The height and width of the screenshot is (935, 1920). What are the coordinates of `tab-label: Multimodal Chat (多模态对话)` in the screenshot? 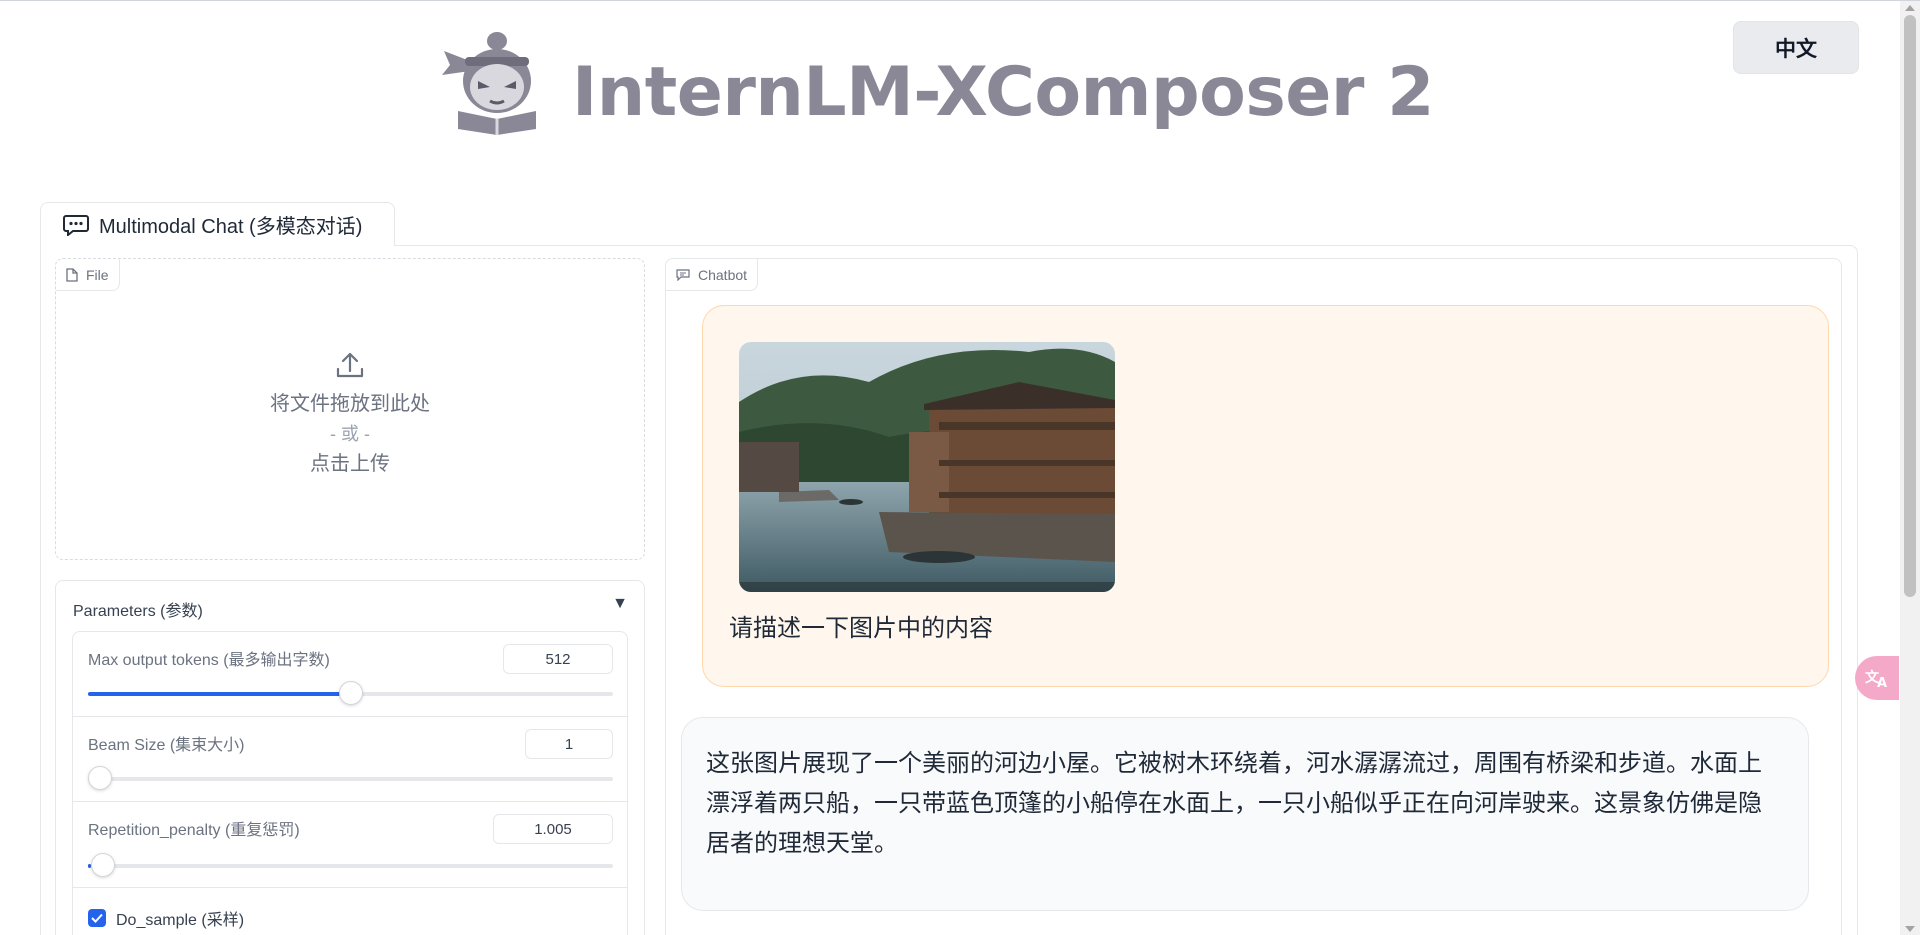 It's located at (231, 227).